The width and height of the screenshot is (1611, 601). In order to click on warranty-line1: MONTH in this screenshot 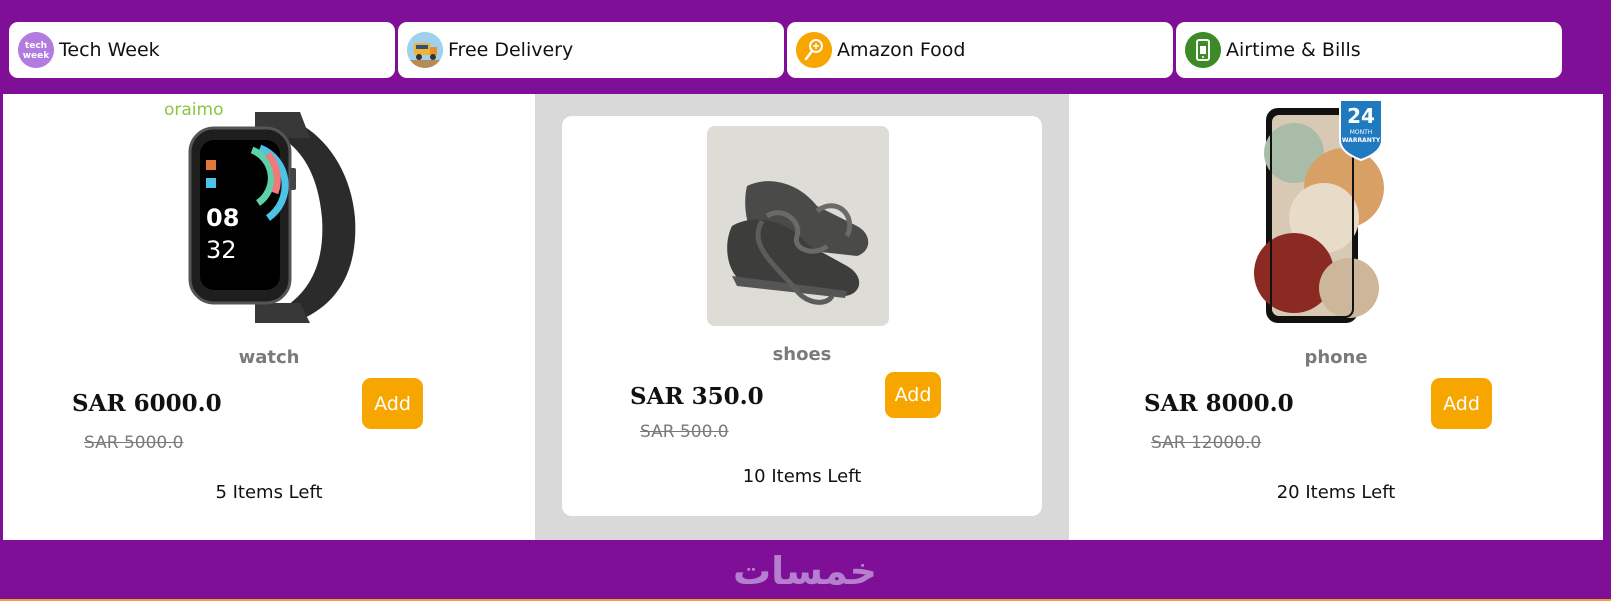, I will do `click(1361, 132)`.